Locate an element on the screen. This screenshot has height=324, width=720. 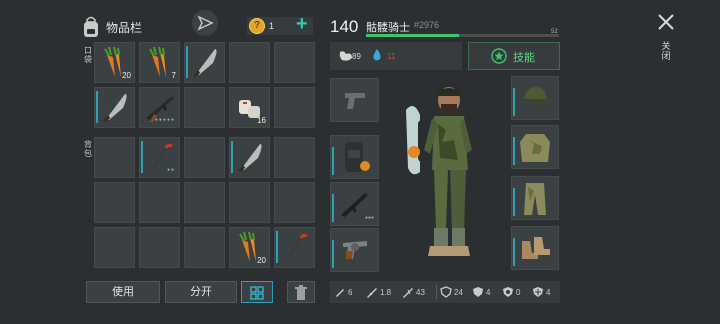
torso-slot is located at coordinates (535, 147).